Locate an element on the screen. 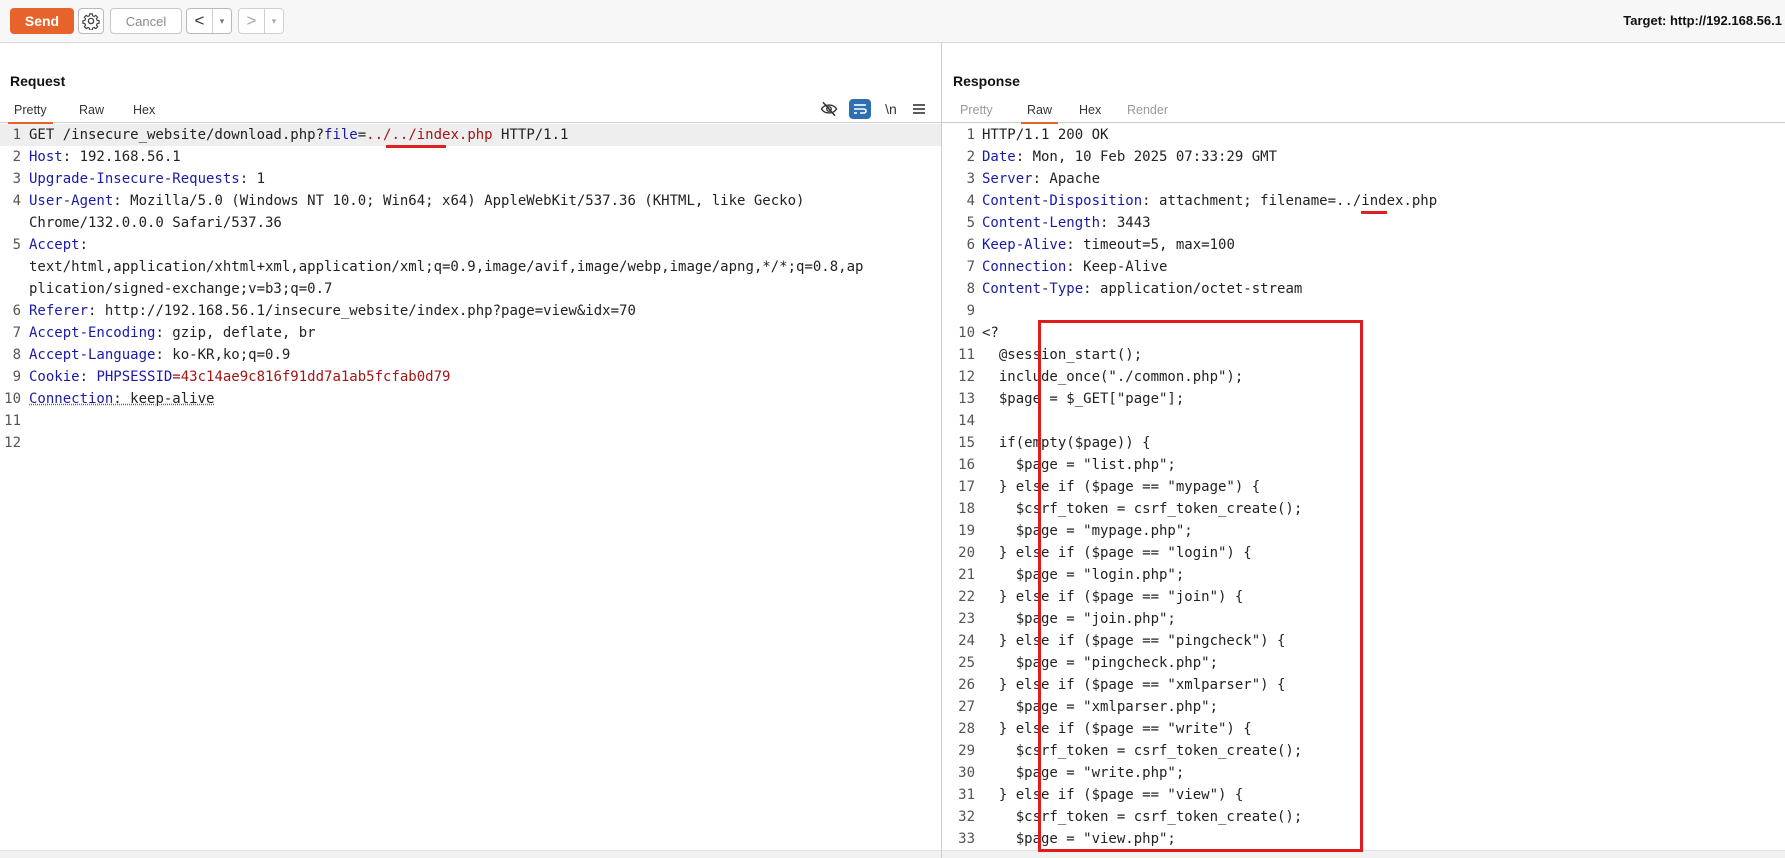 This screenshot has width=1785, height=858. header-key: Server is located at coordinates (1007, 179).